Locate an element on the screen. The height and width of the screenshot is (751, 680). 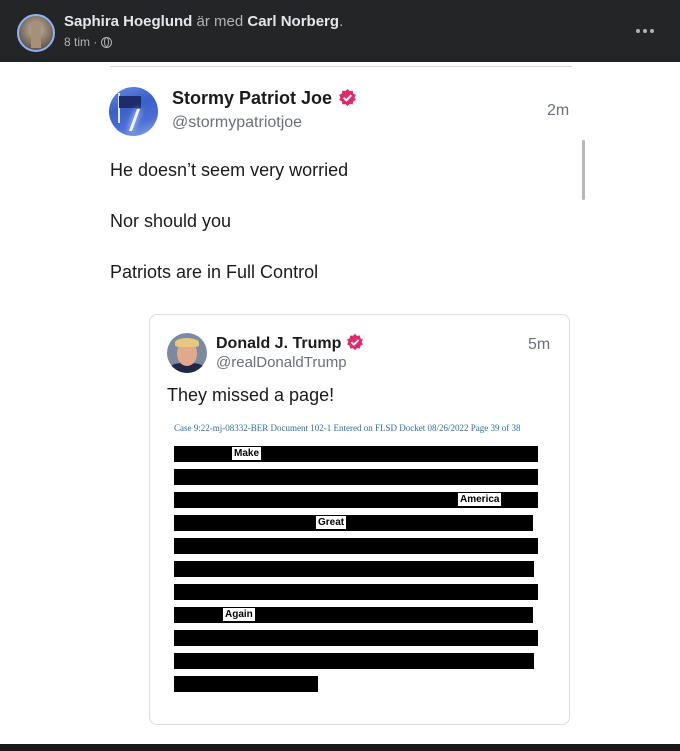
tweet-author-name: Stormy Patriot Joe is located at coordinates (264, 98).